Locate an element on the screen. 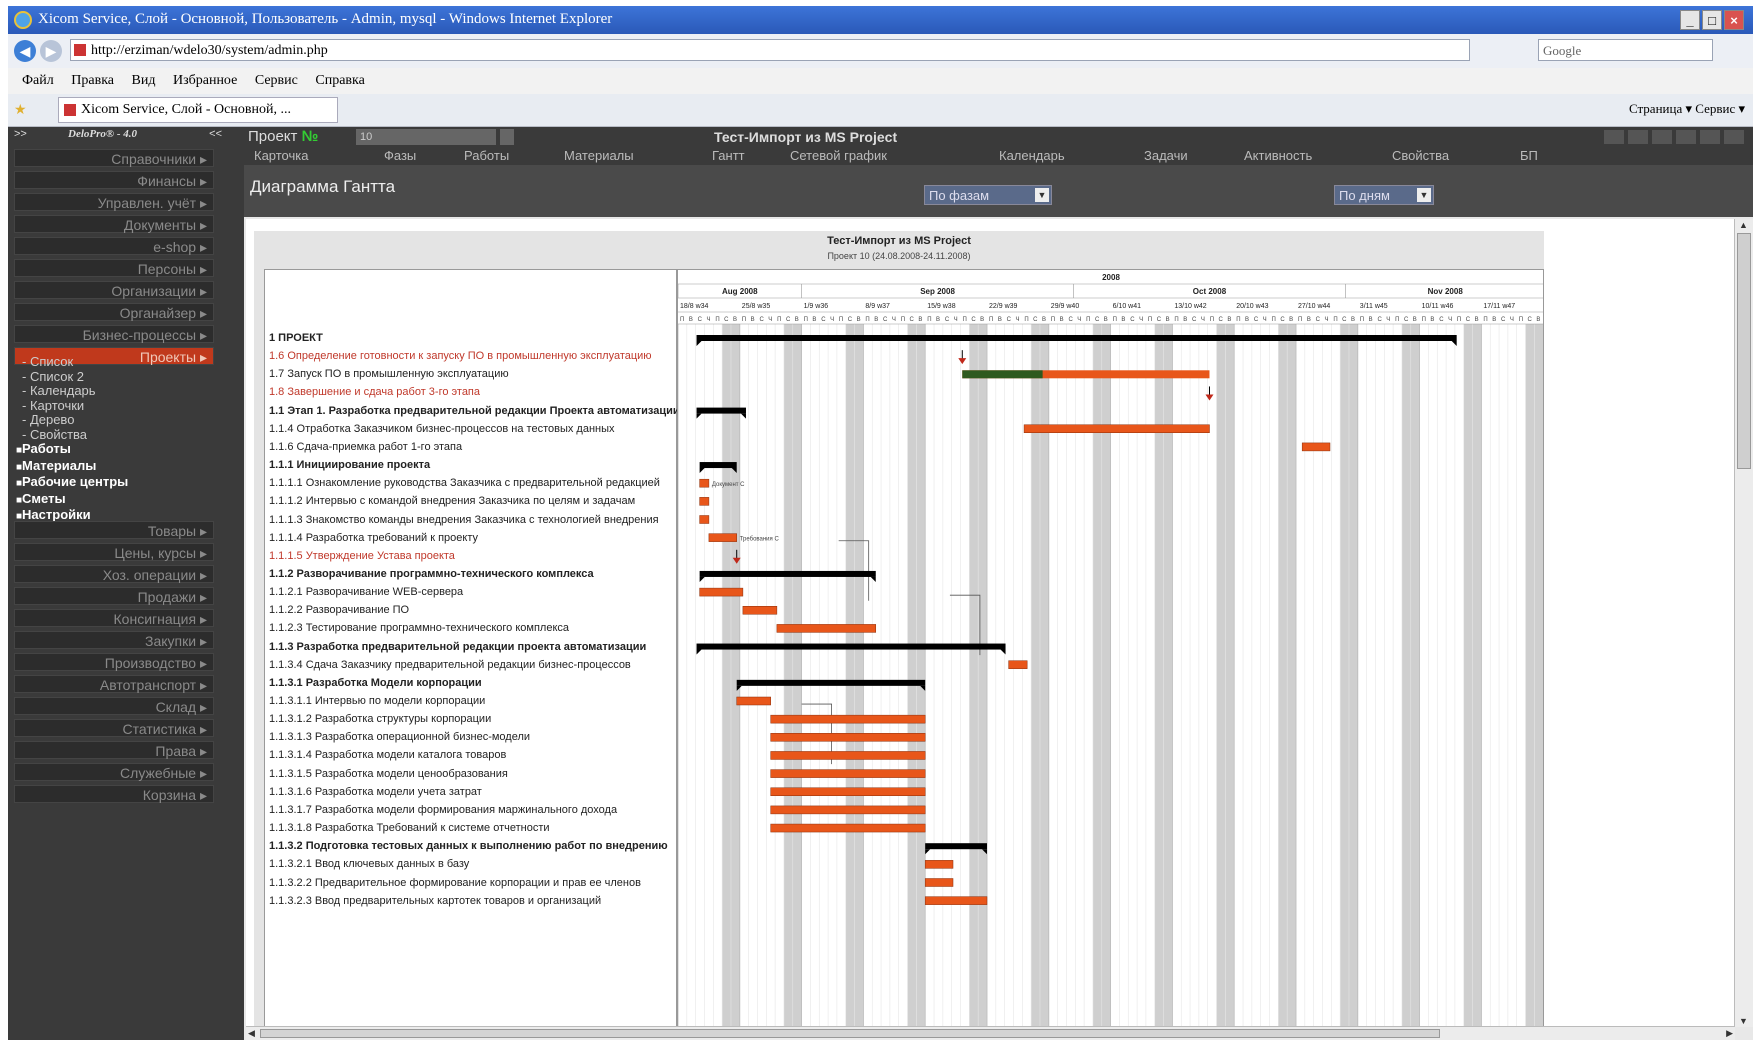  sidebar-item: Продажи ▸ is located at coordinates (114, 596).